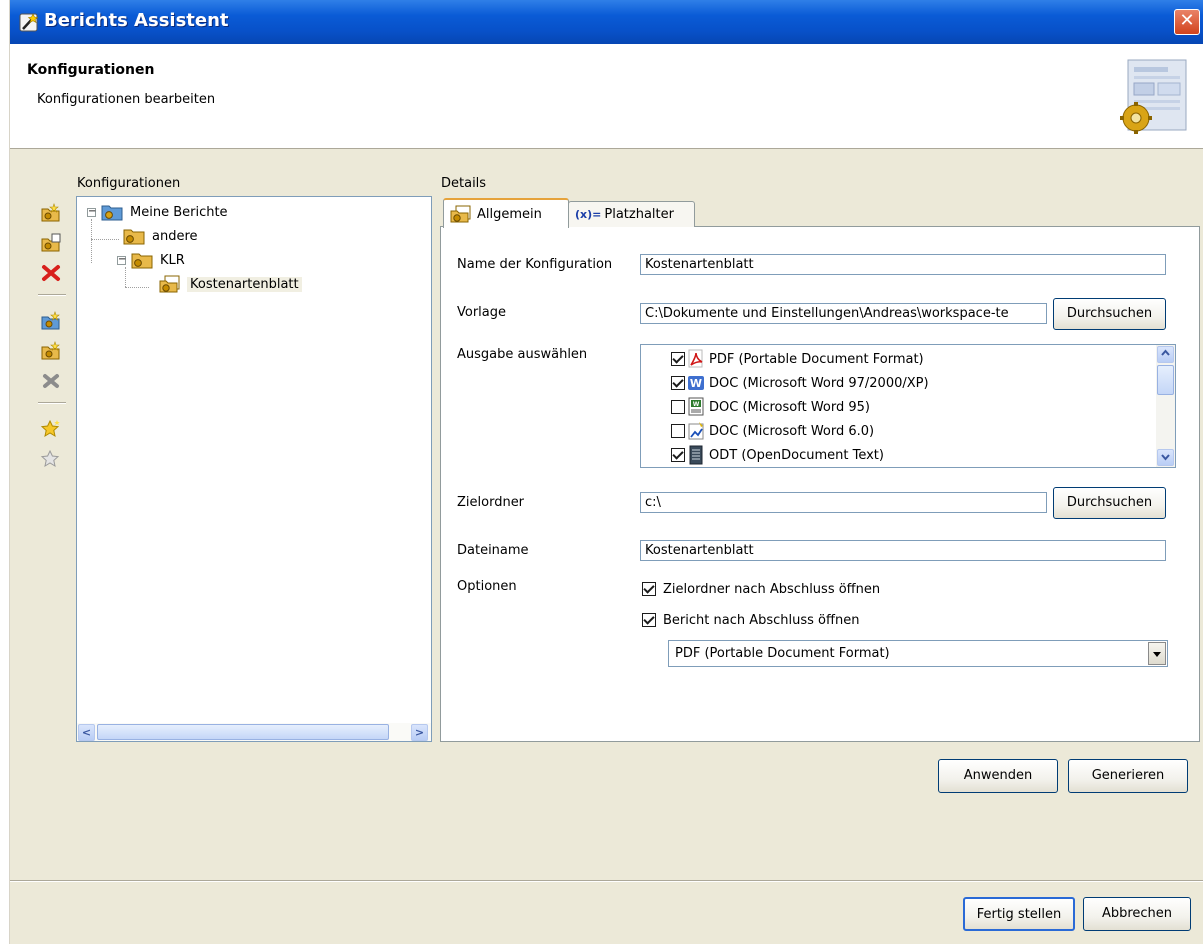 The width and height of the screenshot is (1203, 944). What do you see at coordinates (639, 214) in the screenshot?
I see `tab-label: Platzhalter` at bounding box center [639, 214].